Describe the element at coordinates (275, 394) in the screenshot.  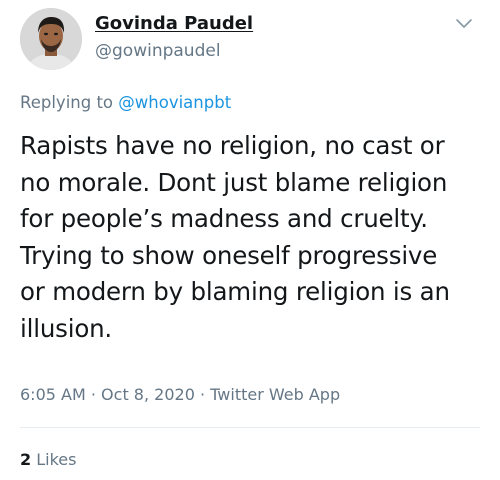
I see `tweet-source: Twitter Web App` at that location.